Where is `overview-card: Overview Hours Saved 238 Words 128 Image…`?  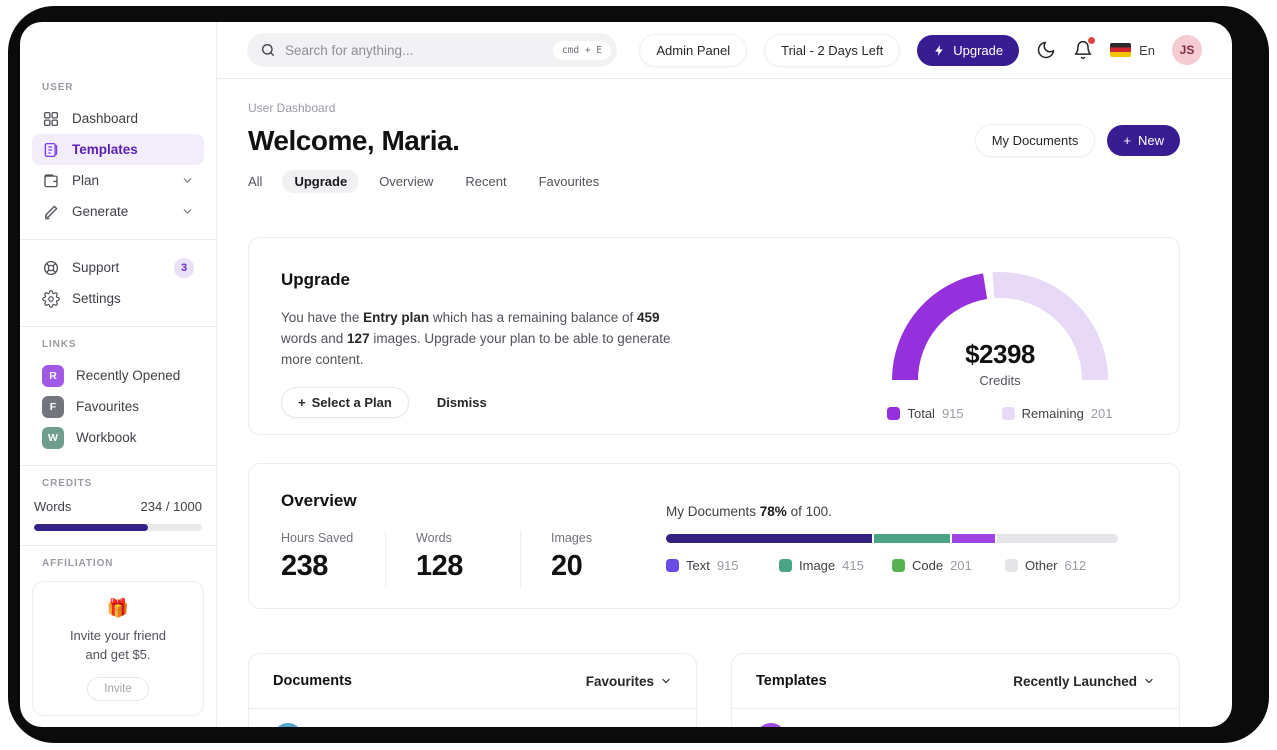 overview-card: Overview Hours Saved 238 Words 128 Image… is located at coordinates (714, 536).